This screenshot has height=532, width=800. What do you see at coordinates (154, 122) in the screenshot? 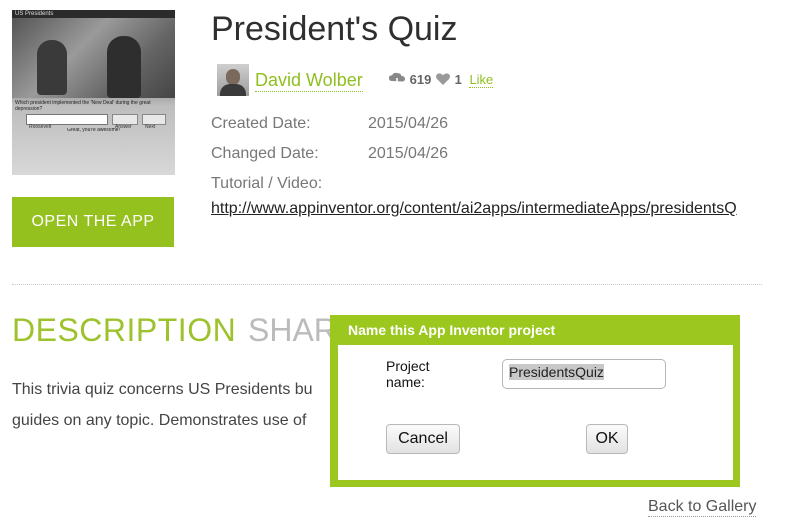
I see `thumbnail-next-button: Next` at bounding box center [154, 122].